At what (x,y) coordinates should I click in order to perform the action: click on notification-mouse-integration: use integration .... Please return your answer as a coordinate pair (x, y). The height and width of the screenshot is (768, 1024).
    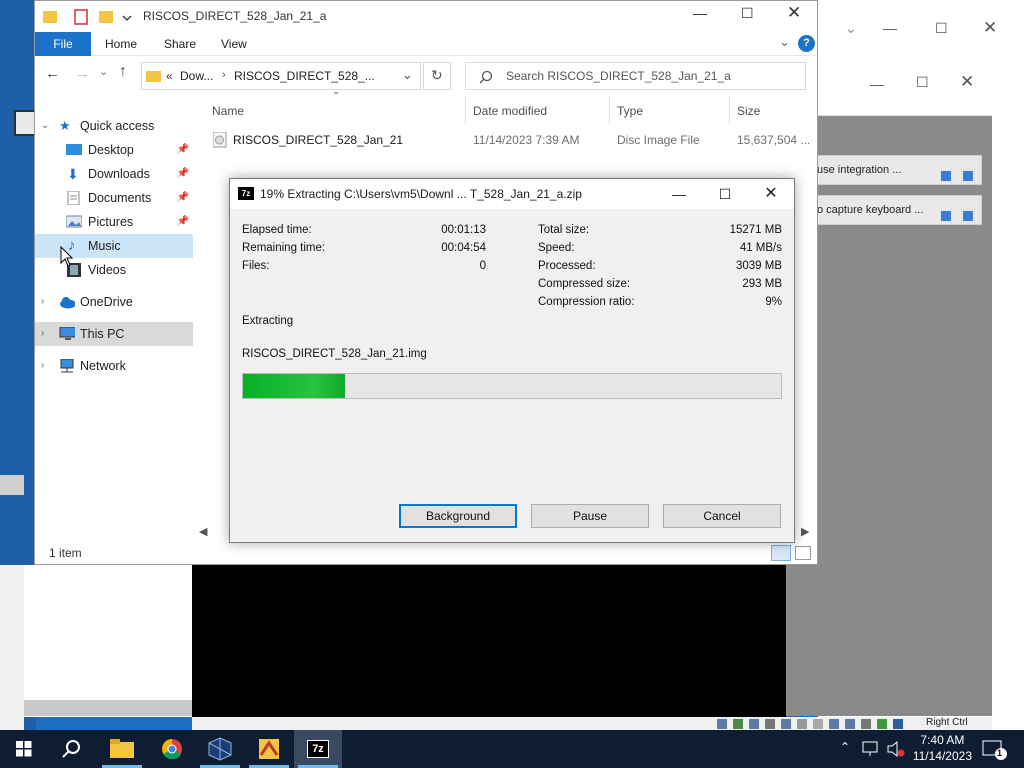
    Looking at the image, I should click on (897, 170).